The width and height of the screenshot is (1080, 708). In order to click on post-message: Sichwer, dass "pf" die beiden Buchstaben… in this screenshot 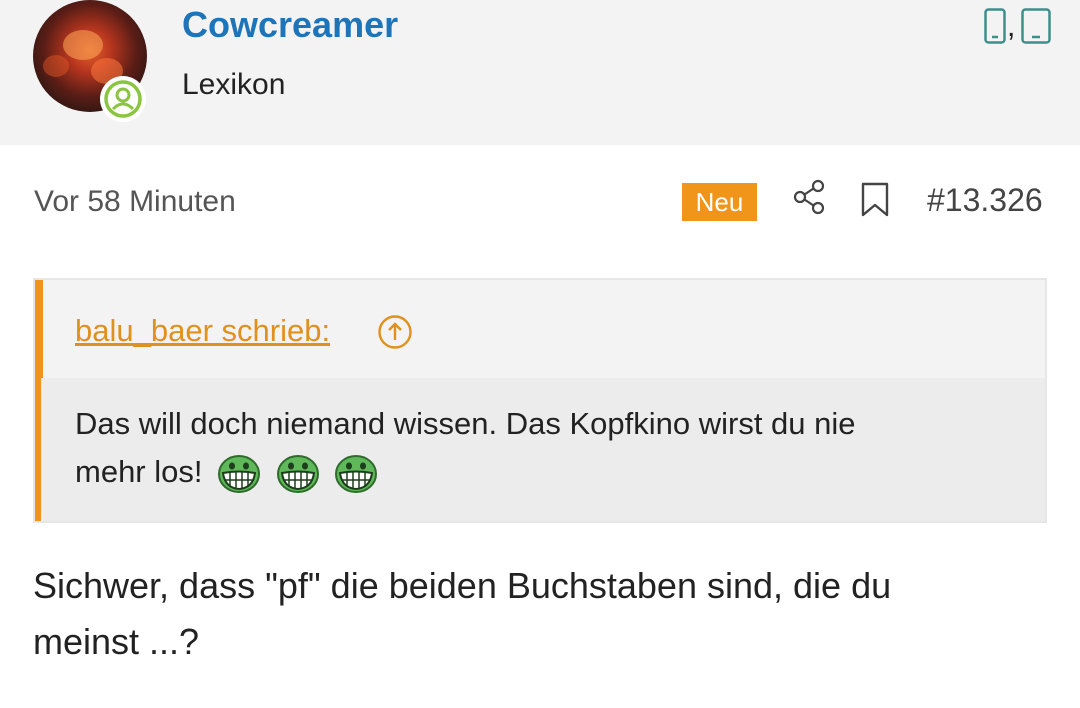, I will do `click(538, 614)`.